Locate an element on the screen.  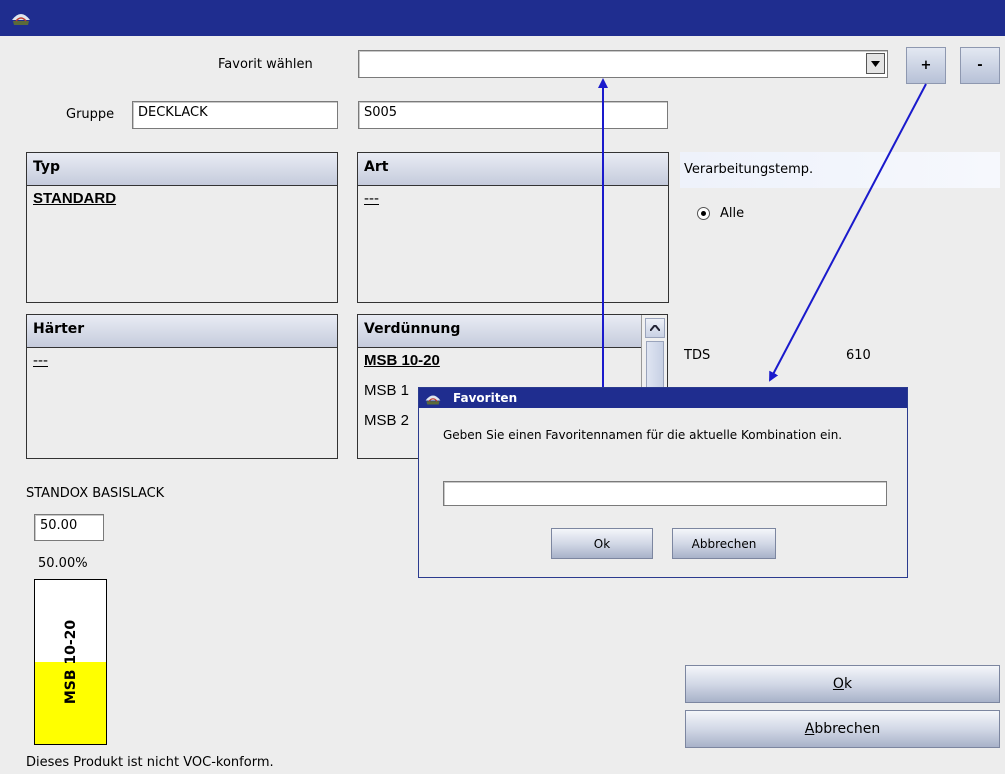
dialog-cancel-button: Abbrechen is located at coordinates (724, 543).